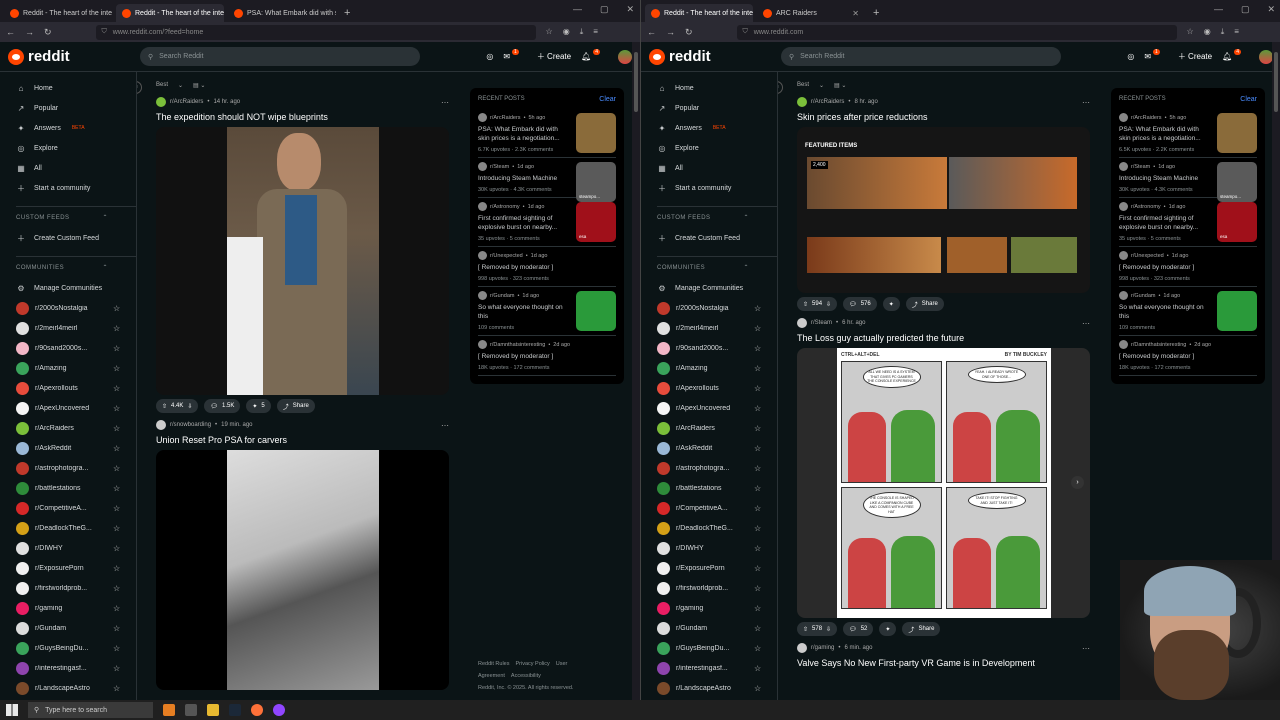 The width and height of the screenshot is (1280, 720). Describe the element at coordinates (717, 348) in the screenshot. I see `community-item: r/90sand2000s... ☆` at that location.